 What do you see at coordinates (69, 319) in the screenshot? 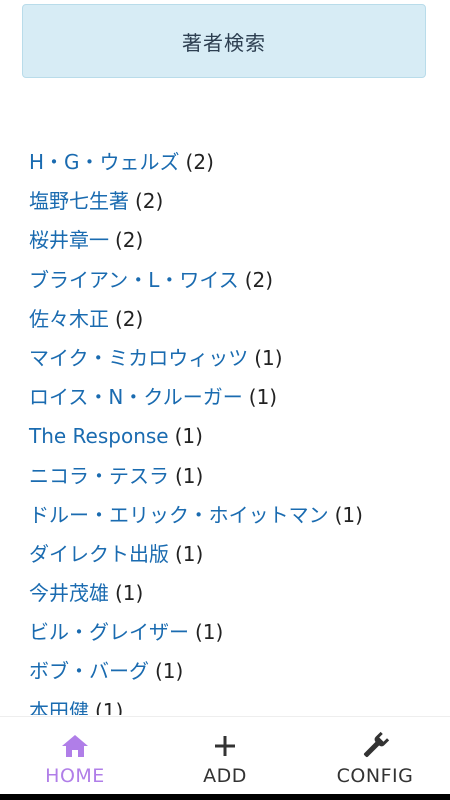
I see `author-name-link: 佐々木正` at bounding box center [69, 319].